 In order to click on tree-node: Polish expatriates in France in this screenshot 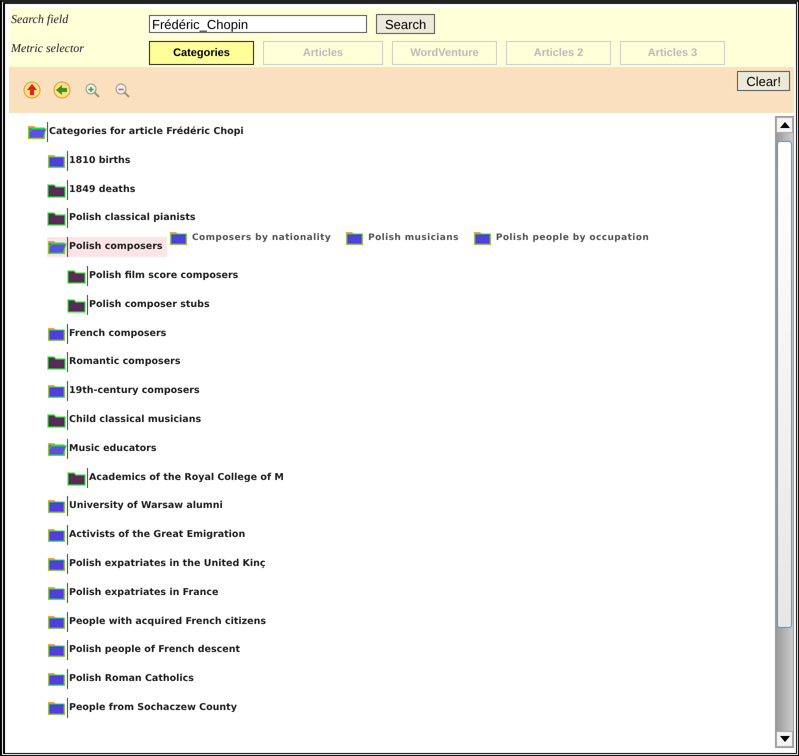, I will do `click(134, 592)`.